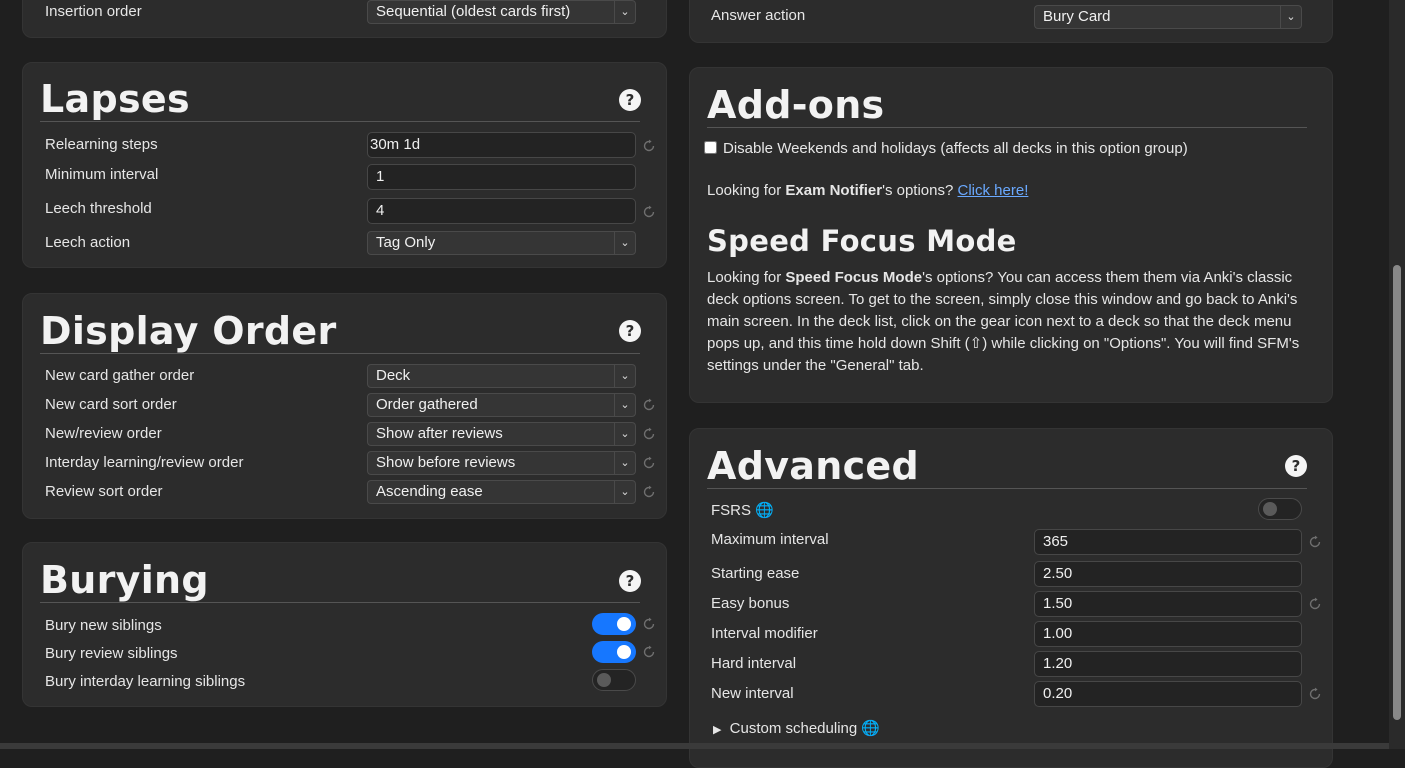 Image resolution: width=1405 pixels, height=768 pixels. I want to click on review-sort-order-select: Ascending ease ⌄, so click(501, 492).